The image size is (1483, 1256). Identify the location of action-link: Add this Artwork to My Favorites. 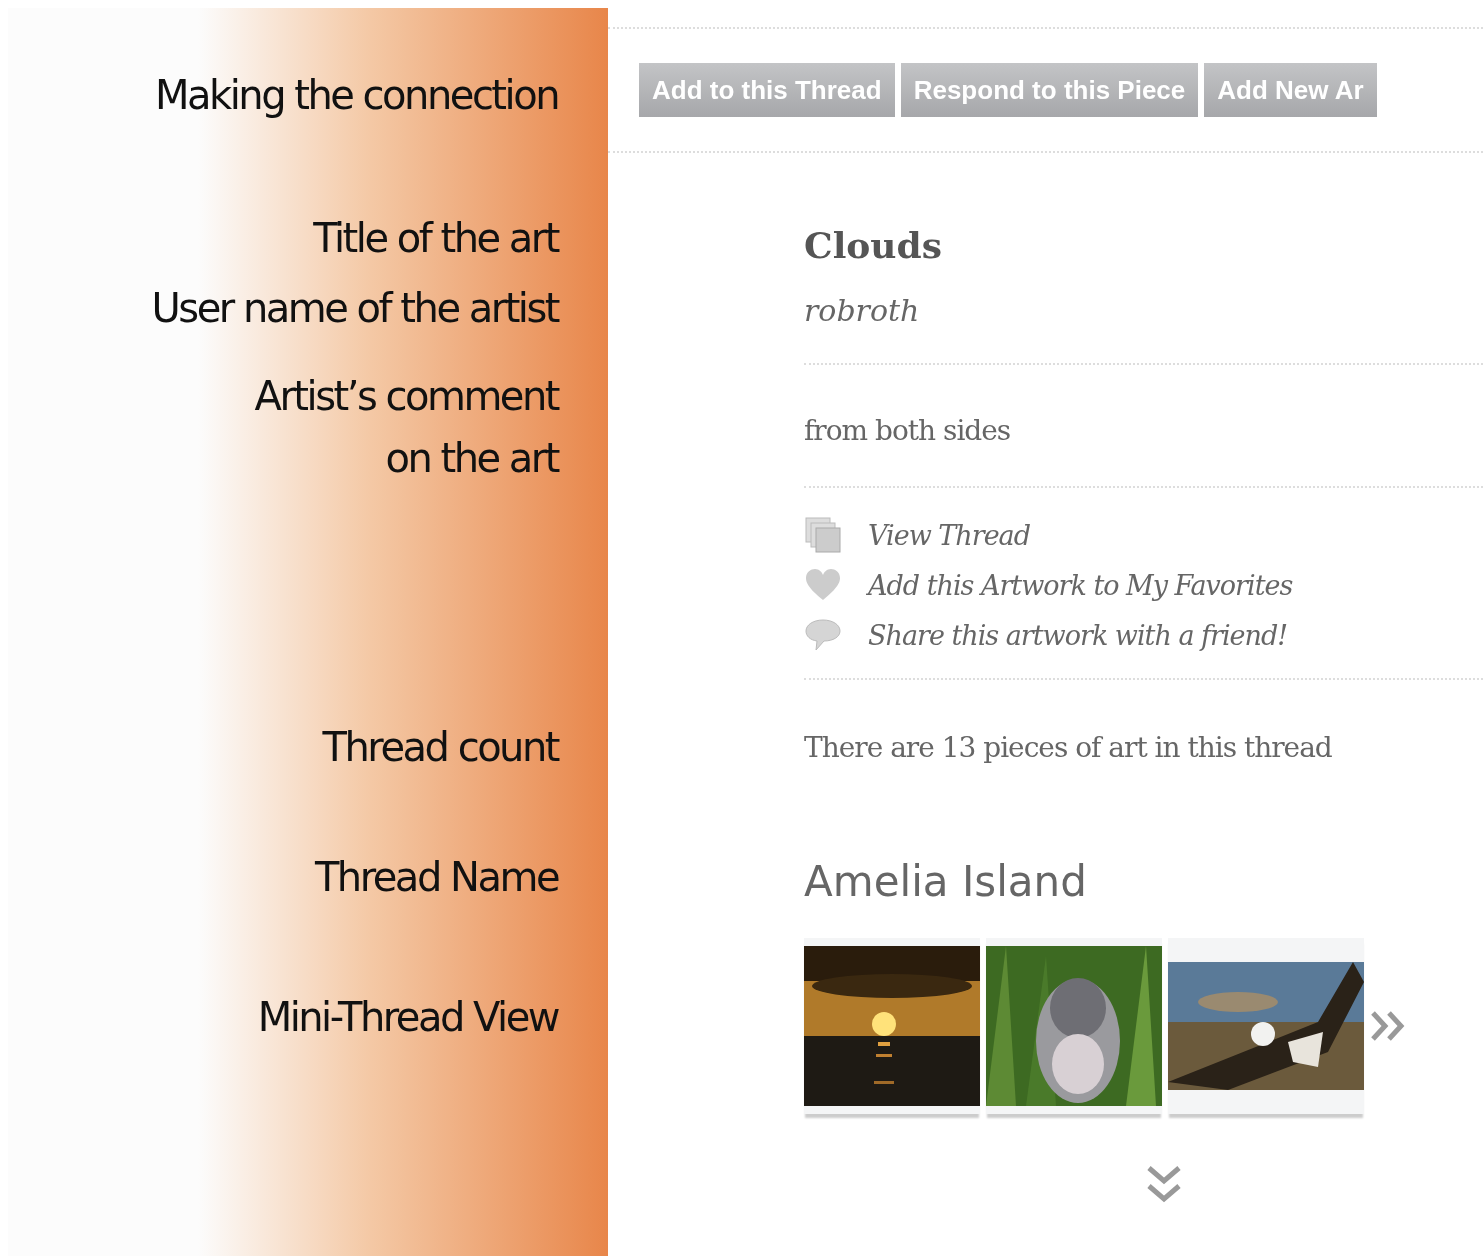
(1080, 585).